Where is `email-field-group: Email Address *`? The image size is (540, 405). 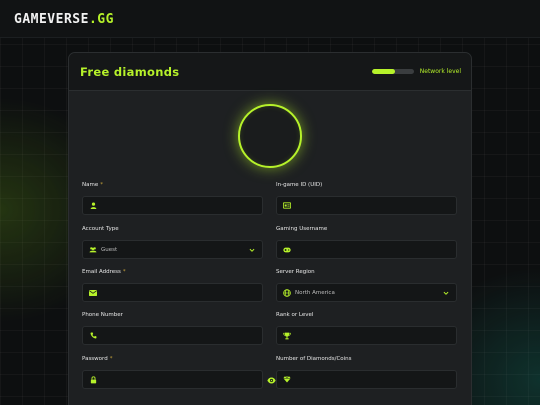 email-field-group: Email Address * is located at coordinates (172, 285).